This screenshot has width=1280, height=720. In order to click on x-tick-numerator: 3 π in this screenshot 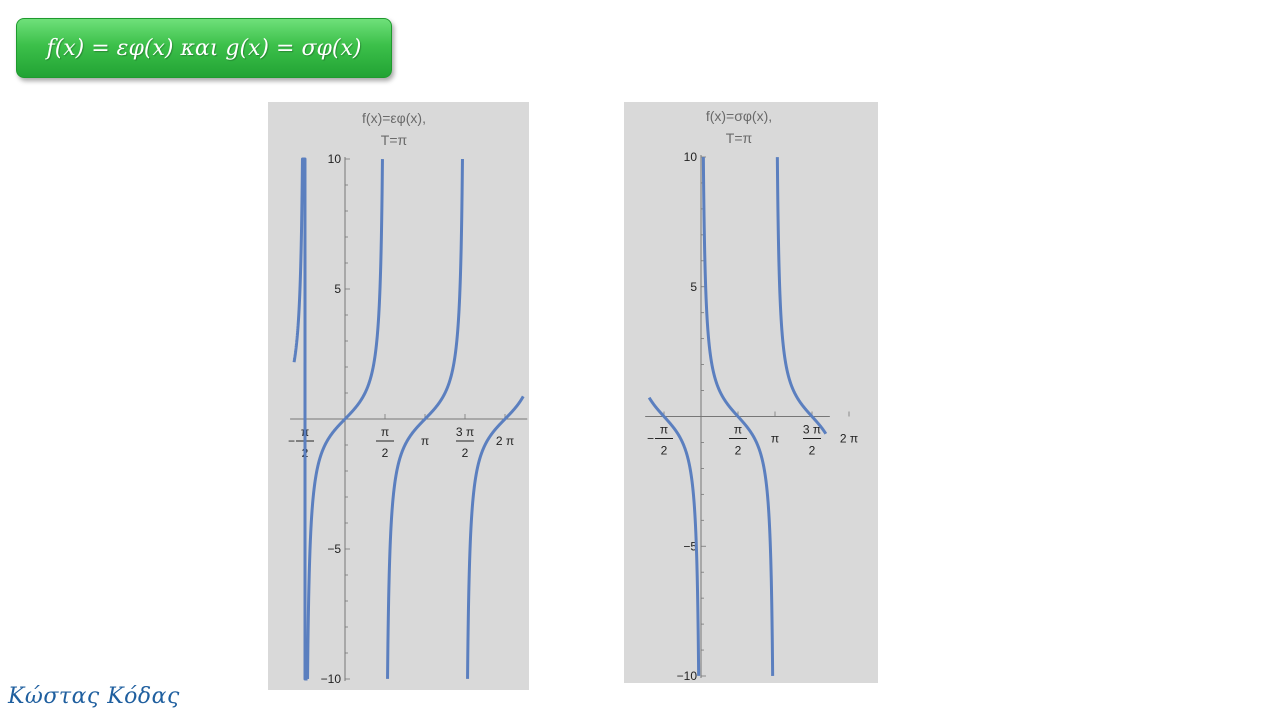, I will do `click(465, 432)`.